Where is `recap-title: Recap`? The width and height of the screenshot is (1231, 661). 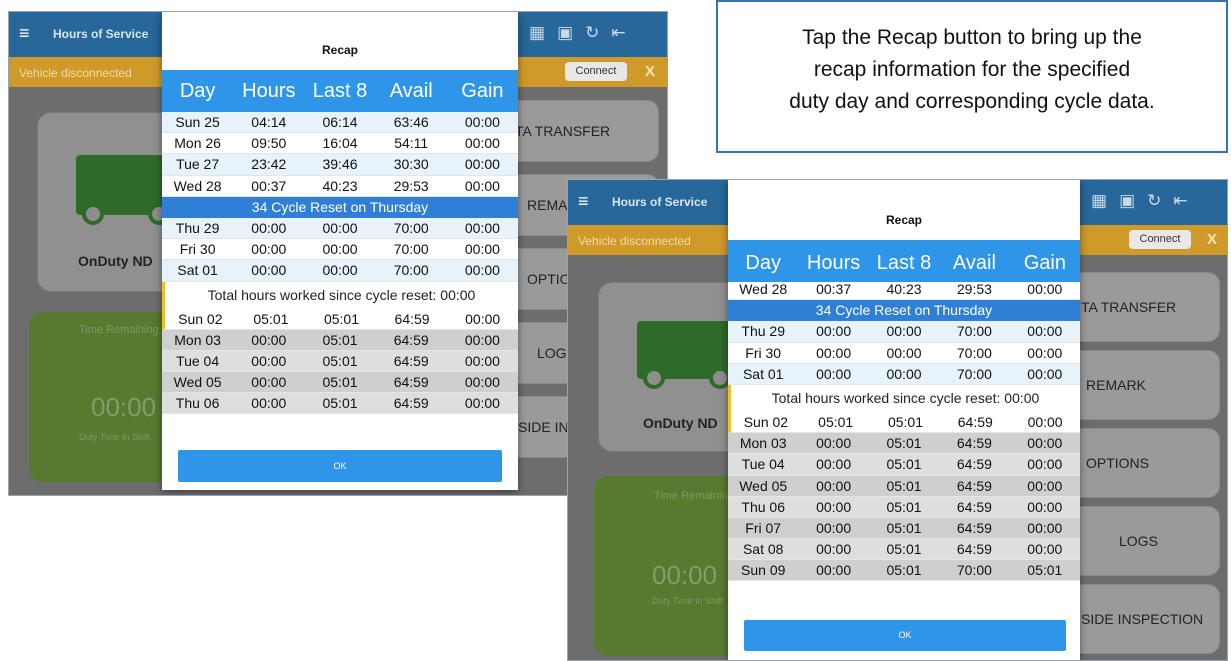 recap-title: Recap is located at coordinates (904, 220).